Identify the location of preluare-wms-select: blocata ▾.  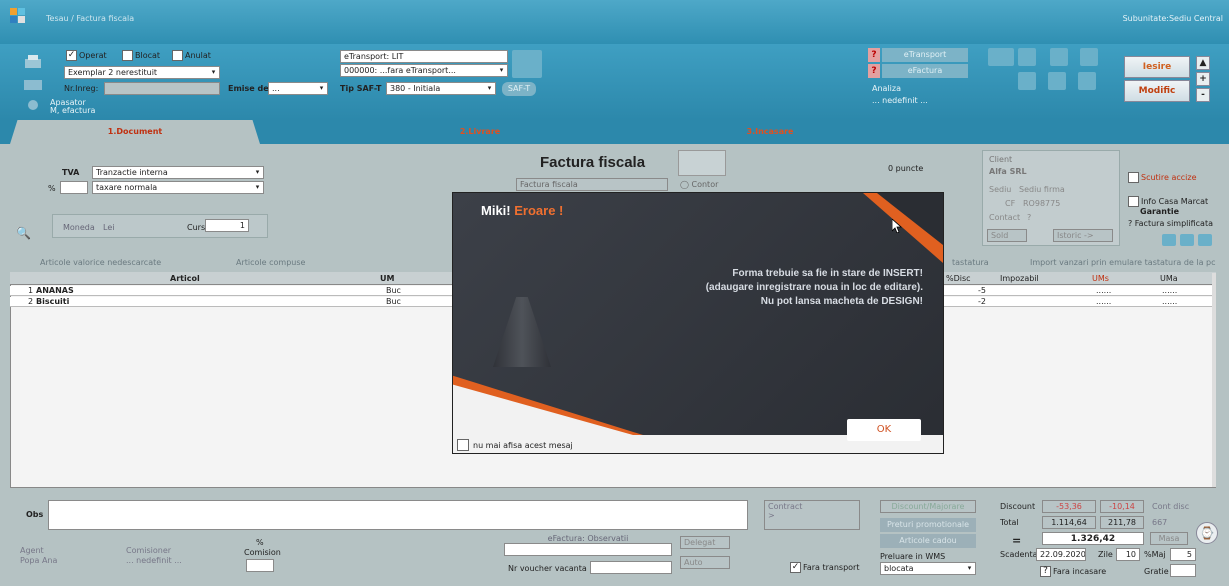
(928, 568).